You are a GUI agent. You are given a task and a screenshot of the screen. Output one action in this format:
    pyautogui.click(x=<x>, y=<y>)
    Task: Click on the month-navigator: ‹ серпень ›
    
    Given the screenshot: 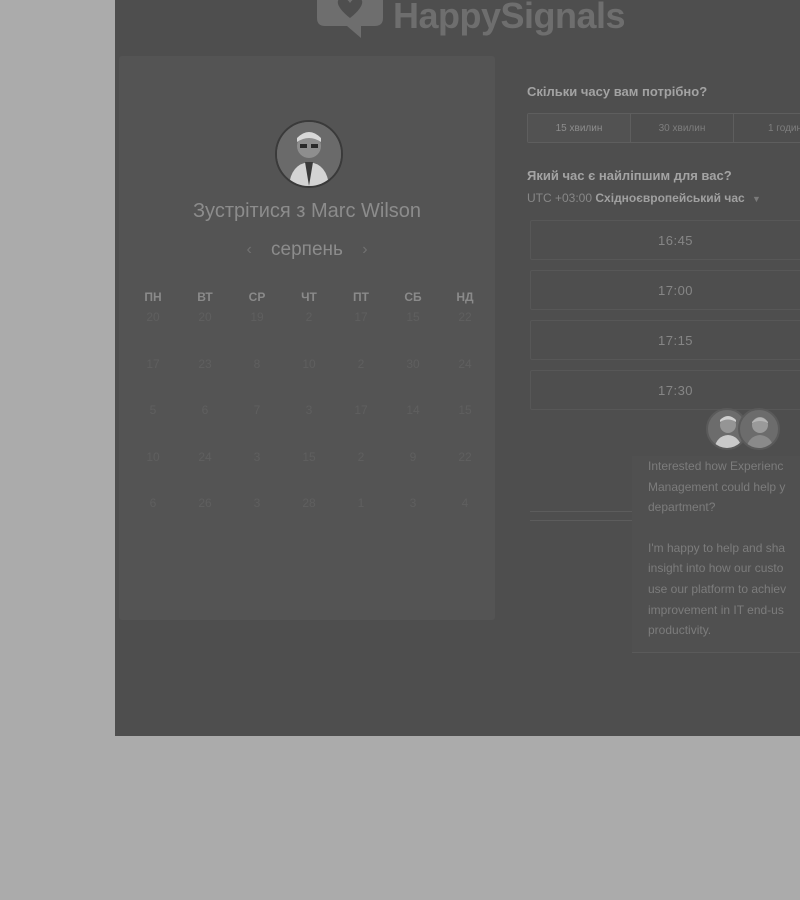 What is the action you would take?
    pyautogui.click(x=307, y=250)
    